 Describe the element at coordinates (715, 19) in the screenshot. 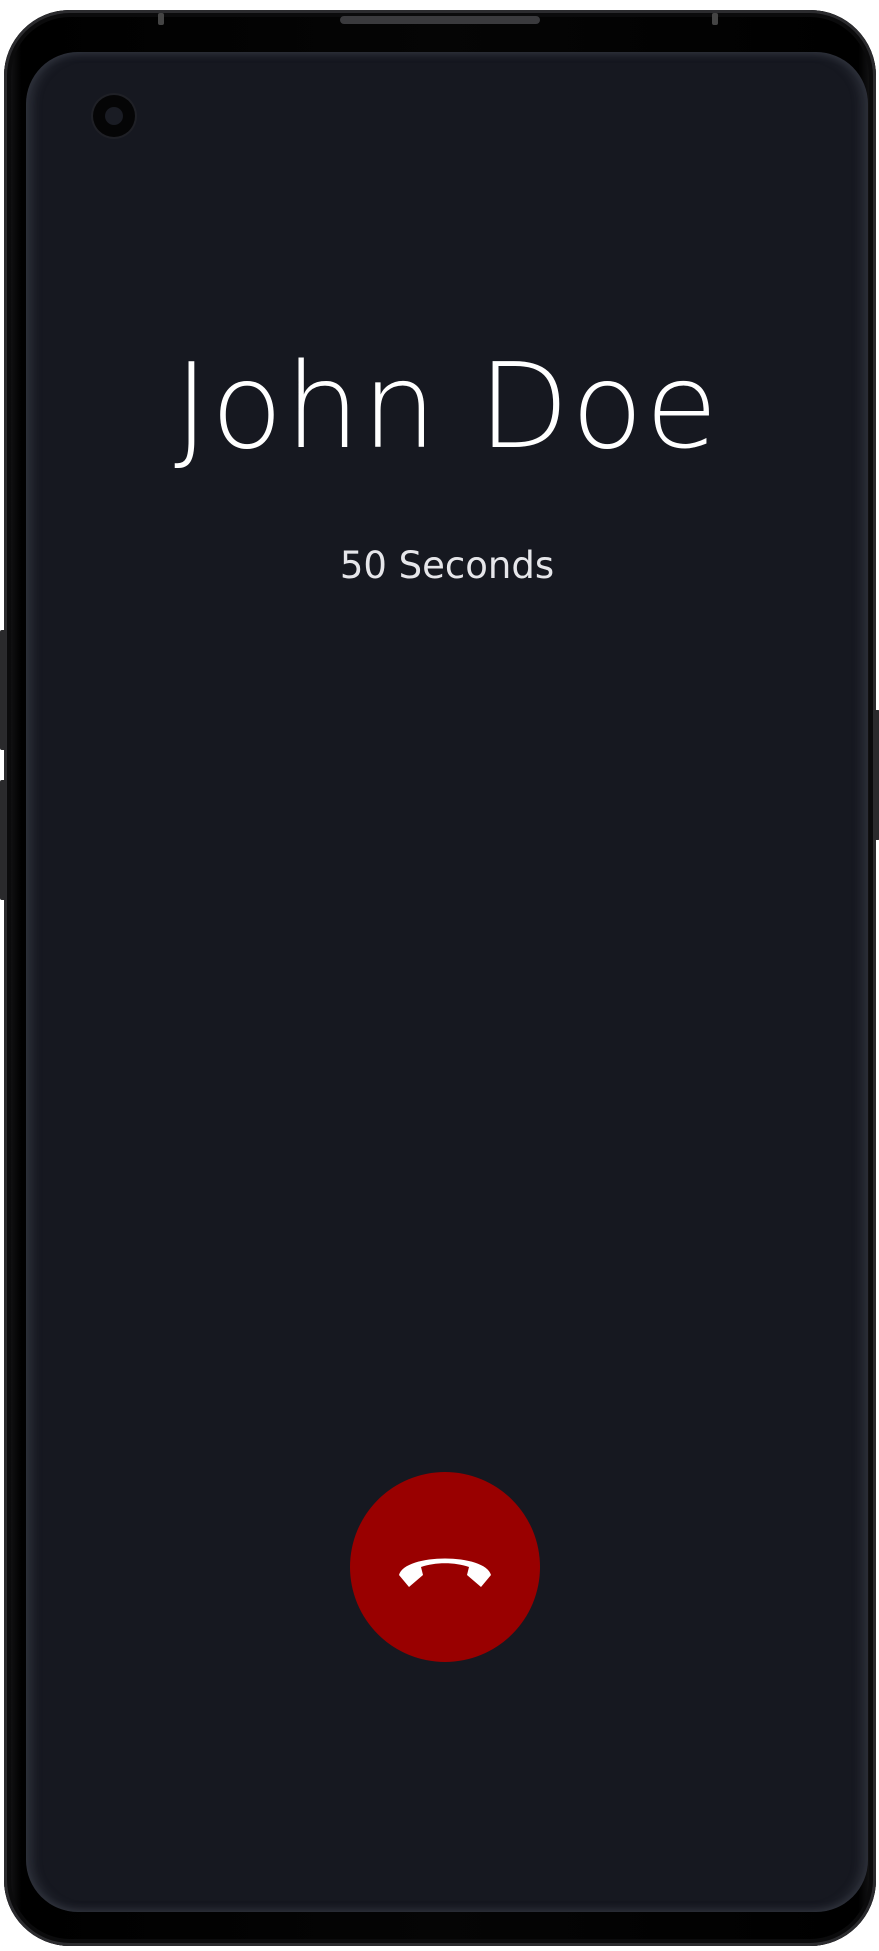

I see `frame-antenna-line-right` at that location.